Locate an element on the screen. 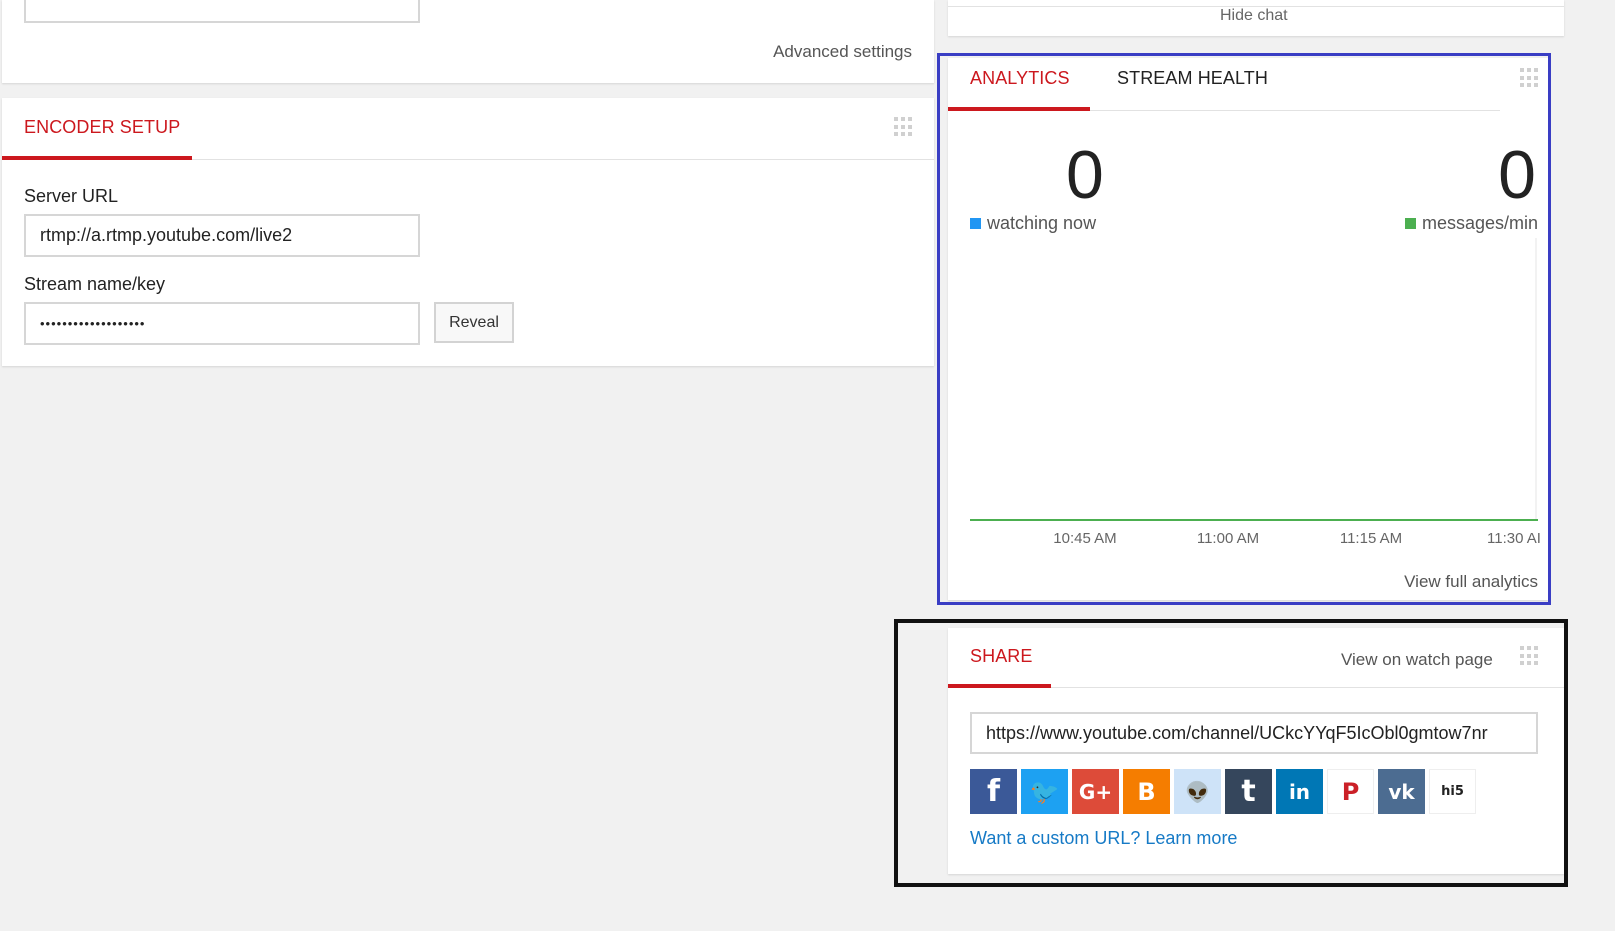 This screenshot has height=931, width=1615. chat-card: Hide chat is located at coordinates (1256, 18).